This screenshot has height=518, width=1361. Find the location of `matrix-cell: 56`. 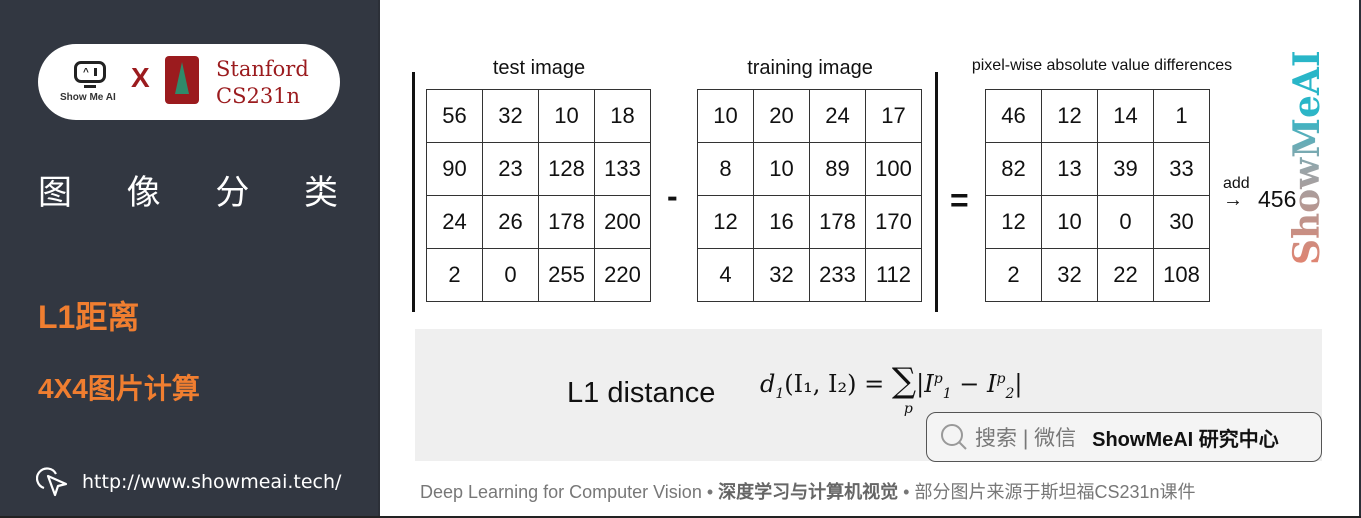

matrix-cell: 56 is located at coordinates (454, 116).